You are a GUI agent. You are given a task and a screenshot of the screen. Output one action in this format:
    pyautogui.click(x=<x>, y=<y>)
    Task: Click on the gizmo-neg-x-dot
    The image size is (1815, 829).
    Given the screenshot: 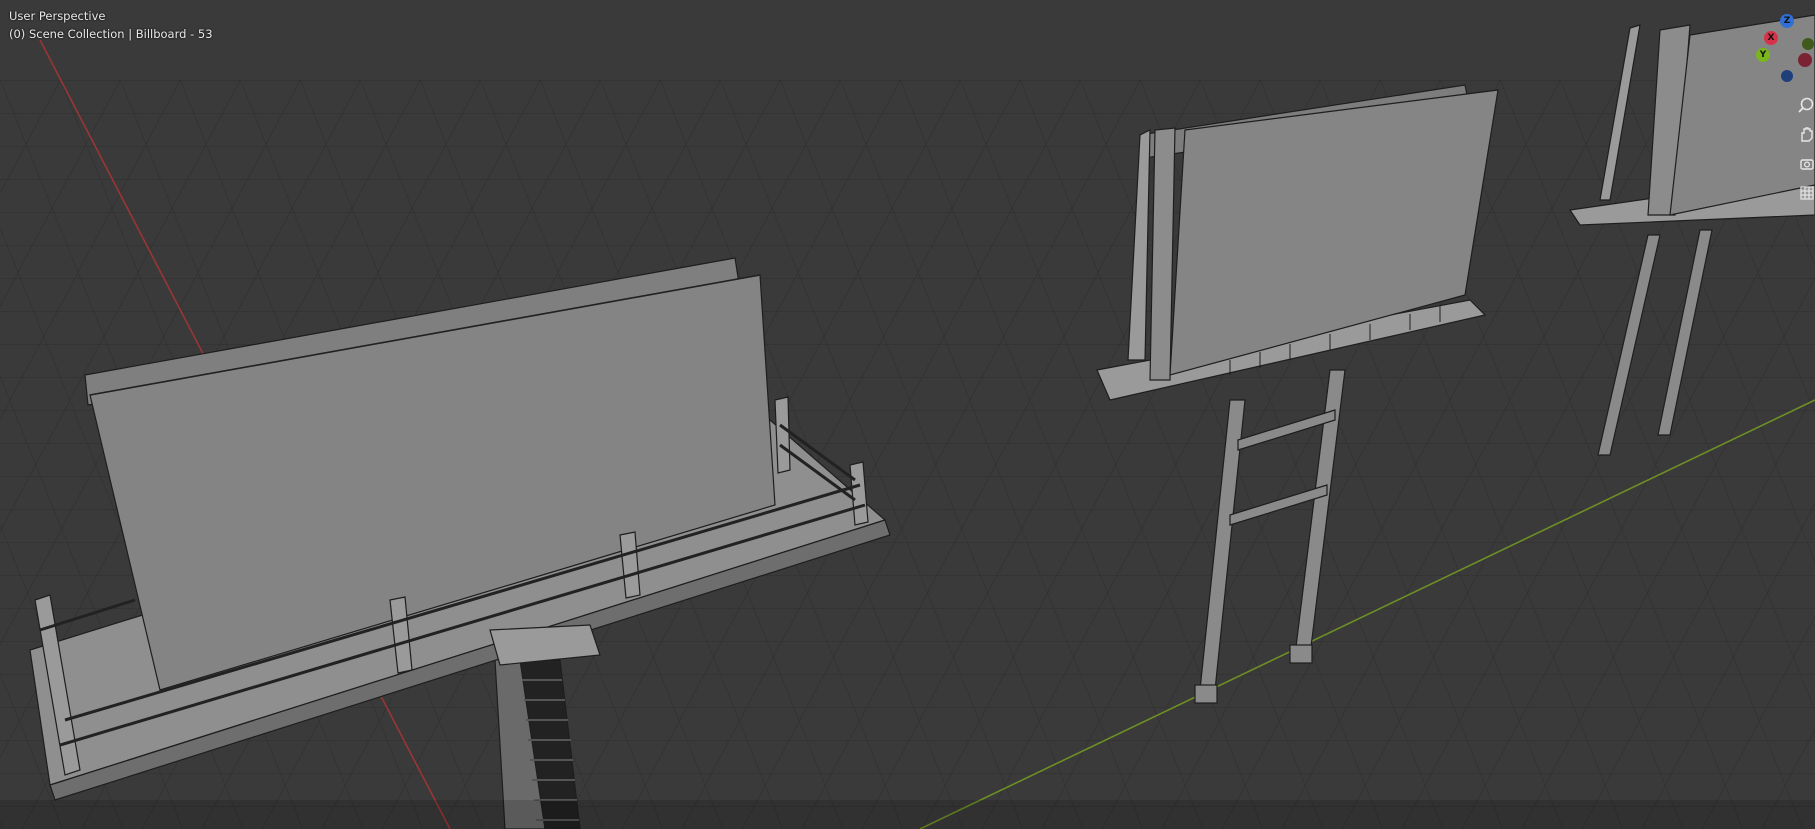 What is the action you would take?
    pyautogui.click(x=1805, y=60)
    